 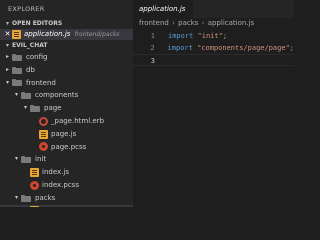 What do you see at coordinates (55, 172) in the screenshot?
I see `tree-item-label: index.js` at bounding box center [55, 172].